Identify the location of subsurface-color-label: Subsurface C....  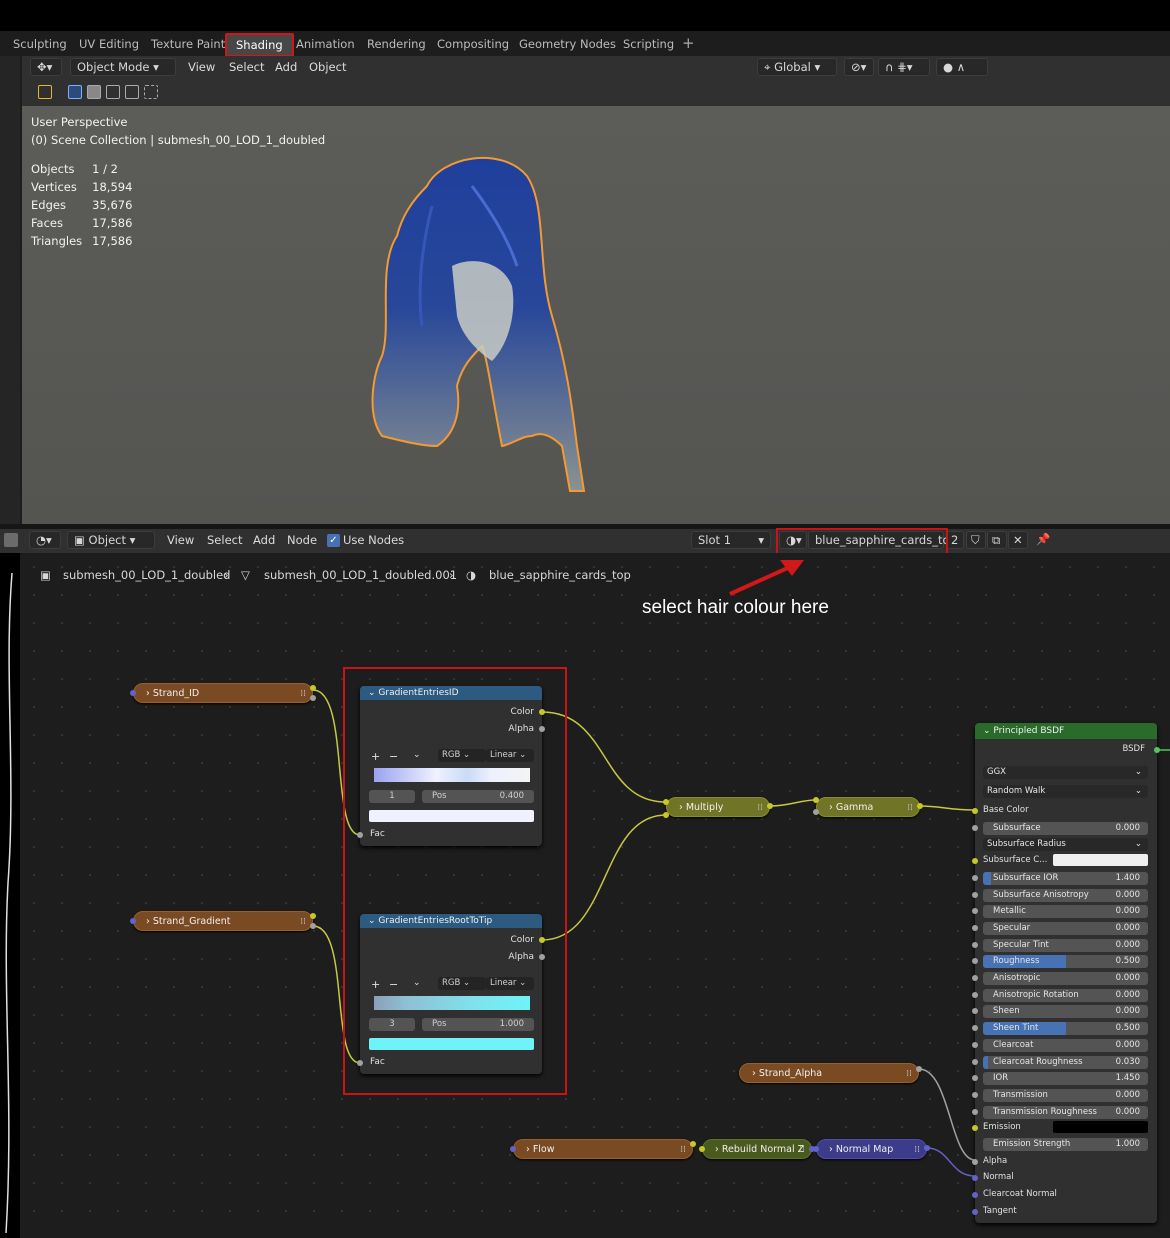
(1015, 860).